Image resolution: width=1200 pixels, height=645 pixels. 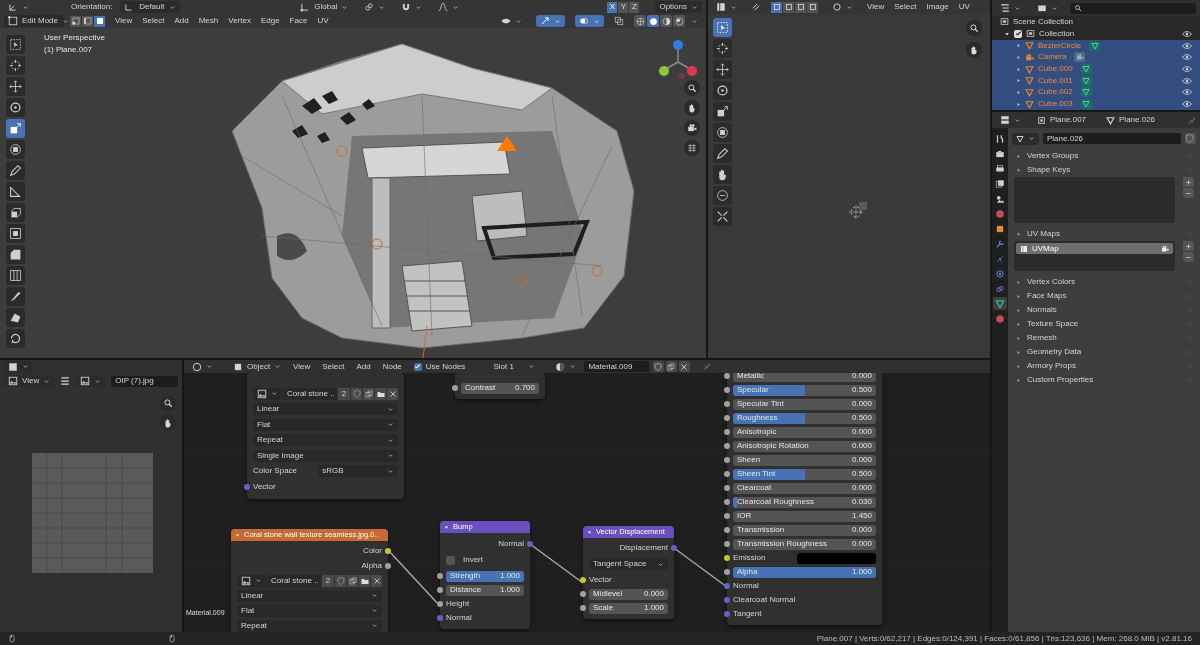 What do you see at coordinates (485, 576) in the screenshot?
I see `slider-field: Strength 1.000` at bounding box center [485, 576].